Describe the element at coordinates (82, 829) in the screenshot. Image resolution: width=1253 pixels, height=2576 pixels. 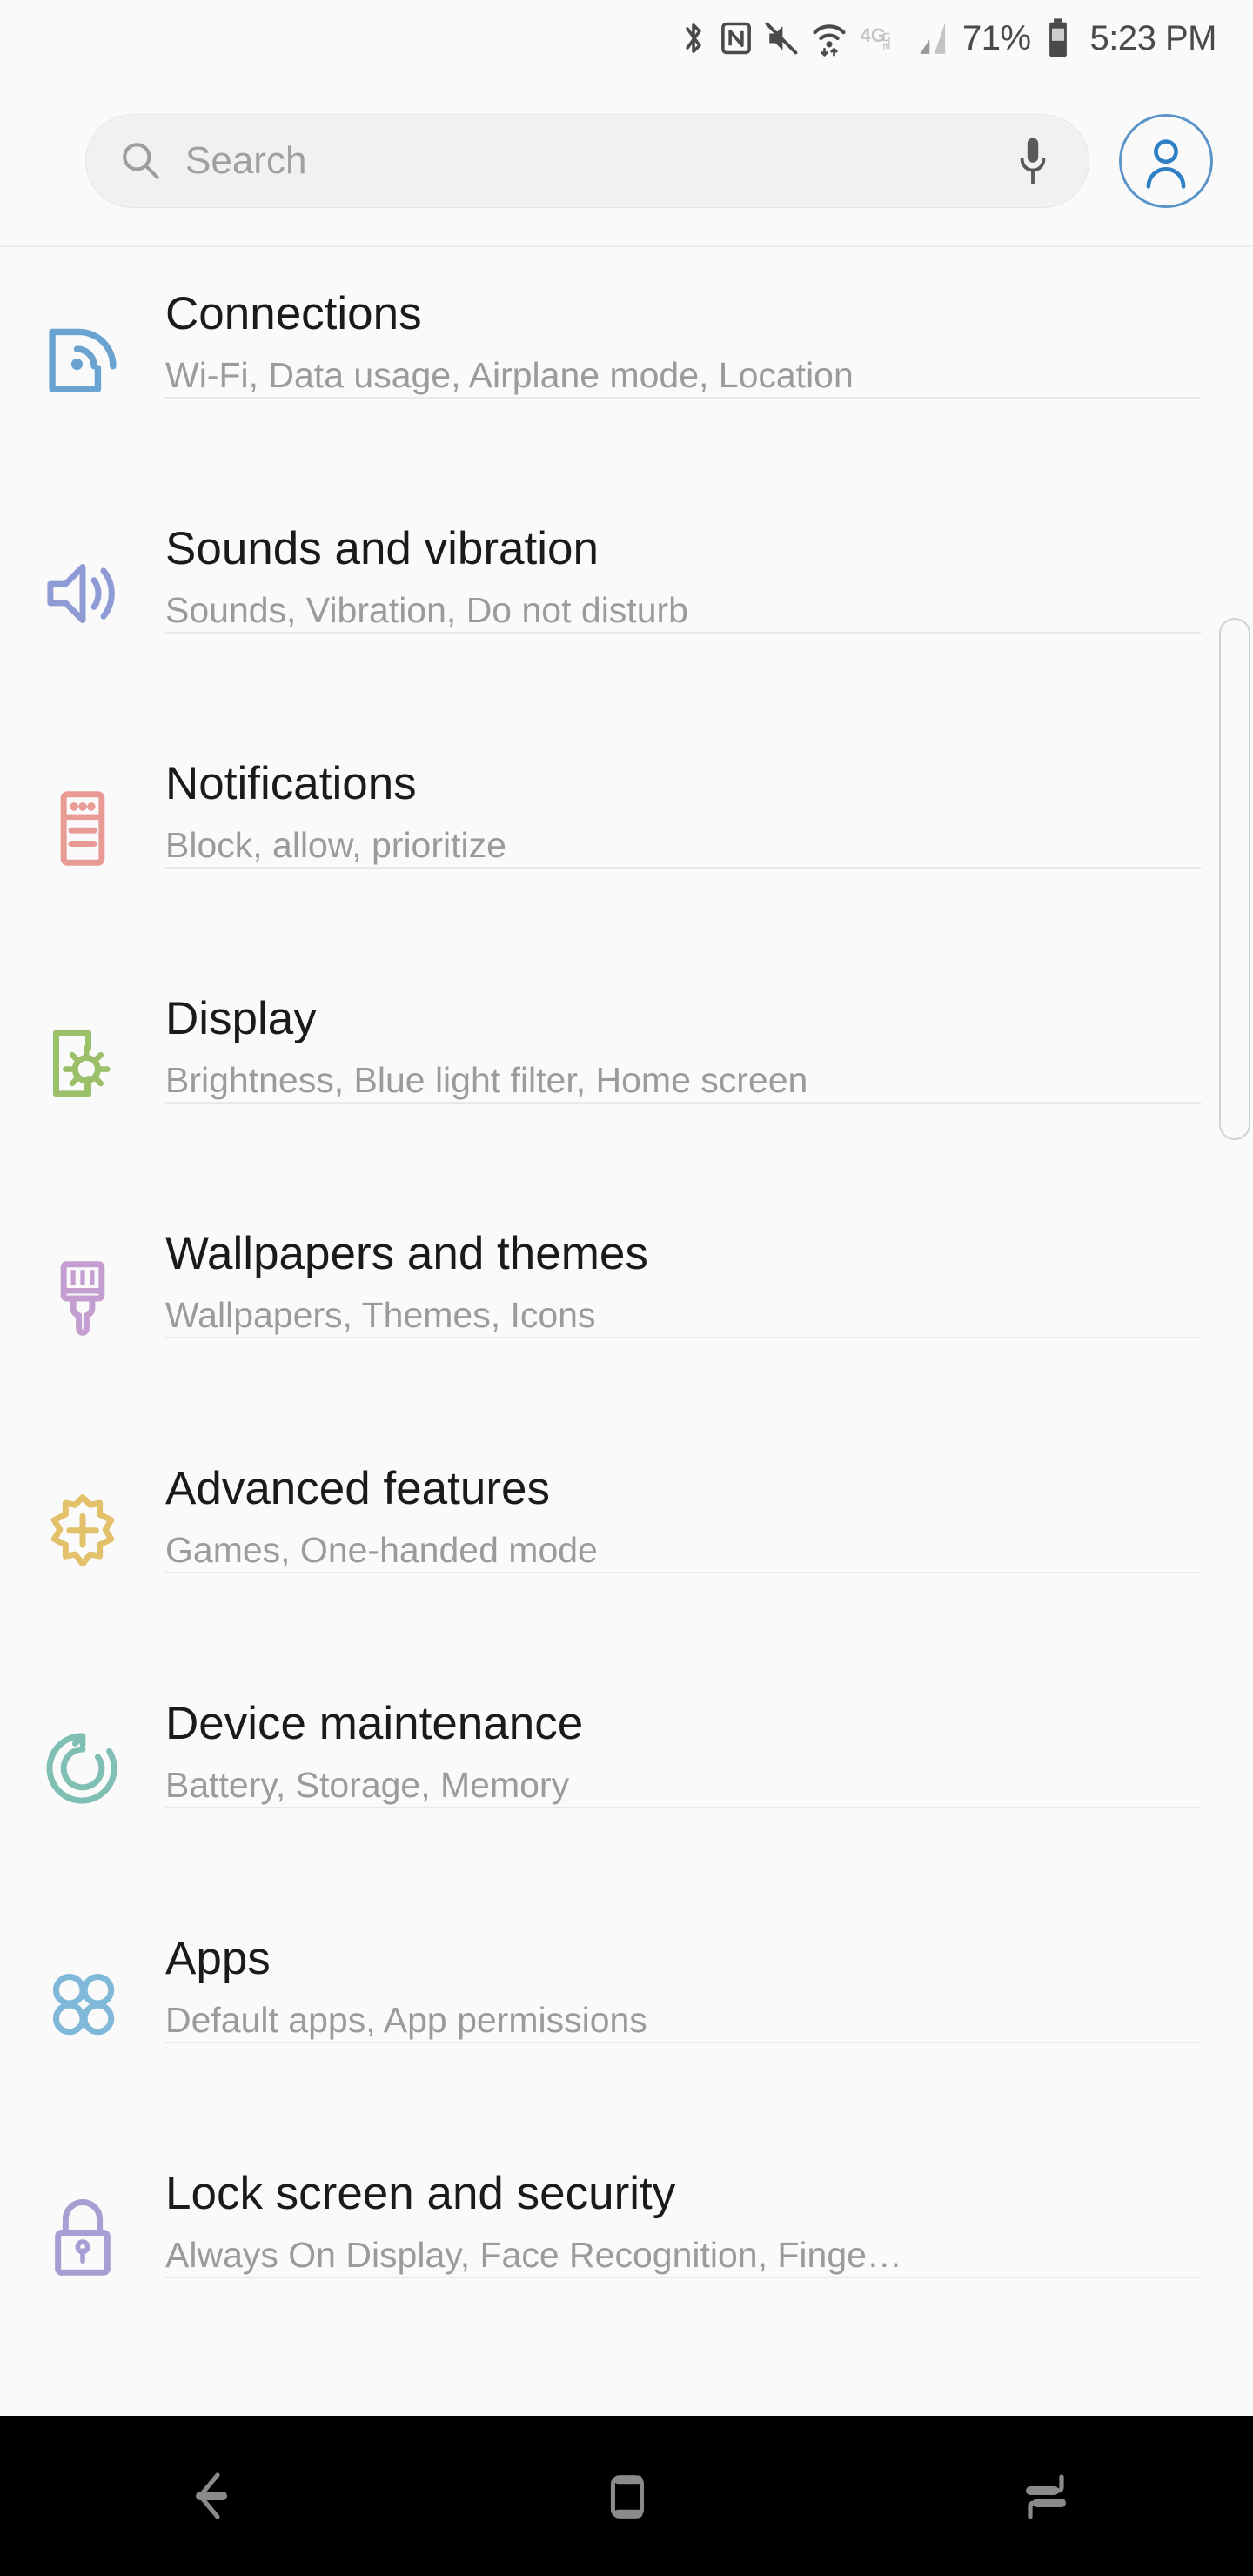
I see `notifications-icon` at that location.